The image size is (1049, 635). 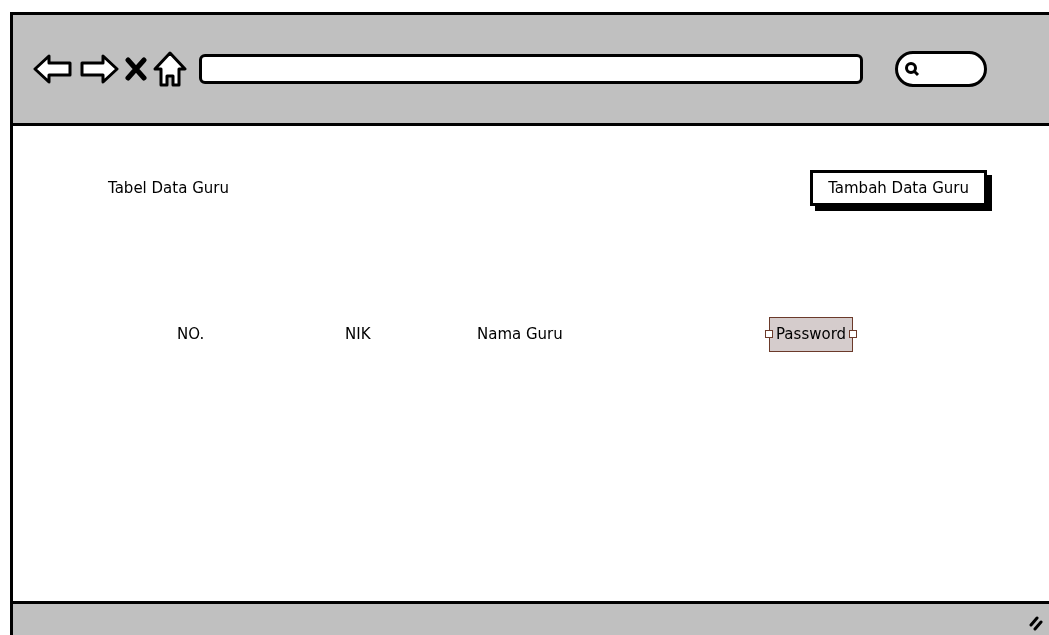 What do you see at coordinates (358, 334) in the screenshot?
I see `column-header: NIK` at bounding box center [358, 334].